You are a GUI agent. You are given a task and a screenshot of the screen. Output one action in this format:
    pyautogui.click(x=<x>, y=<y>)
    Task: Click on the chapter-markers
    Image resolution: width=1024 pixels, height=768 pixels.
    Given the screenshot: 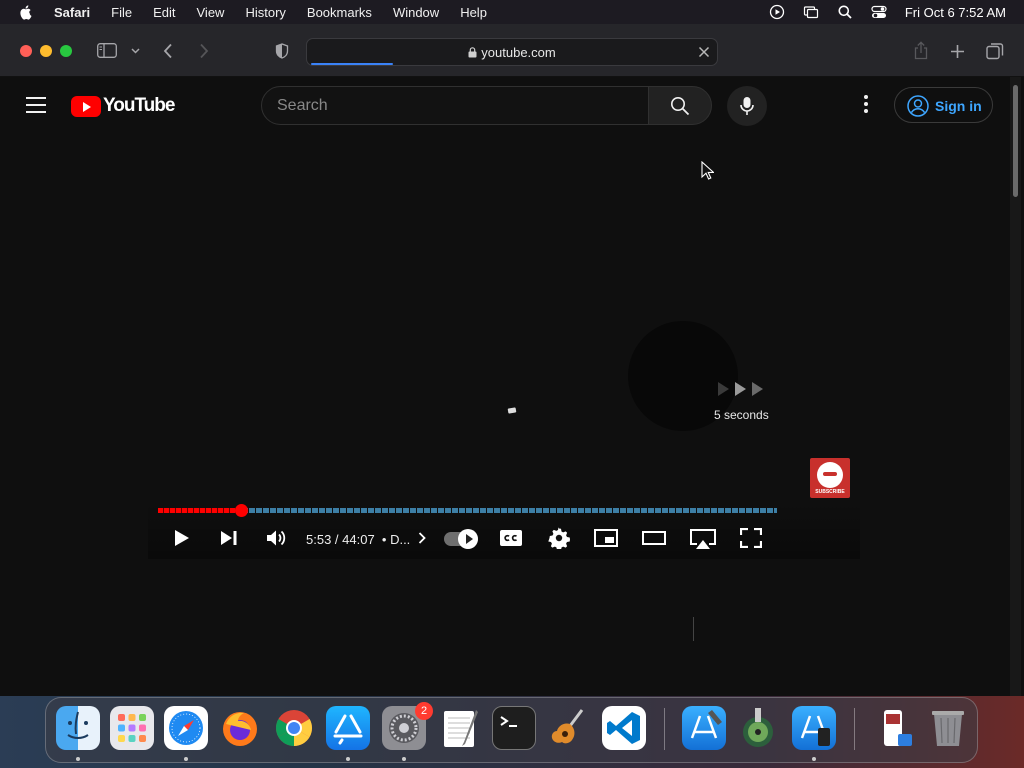 What is the action you would take?
    pyautogui.click(x=467, y=510)
    